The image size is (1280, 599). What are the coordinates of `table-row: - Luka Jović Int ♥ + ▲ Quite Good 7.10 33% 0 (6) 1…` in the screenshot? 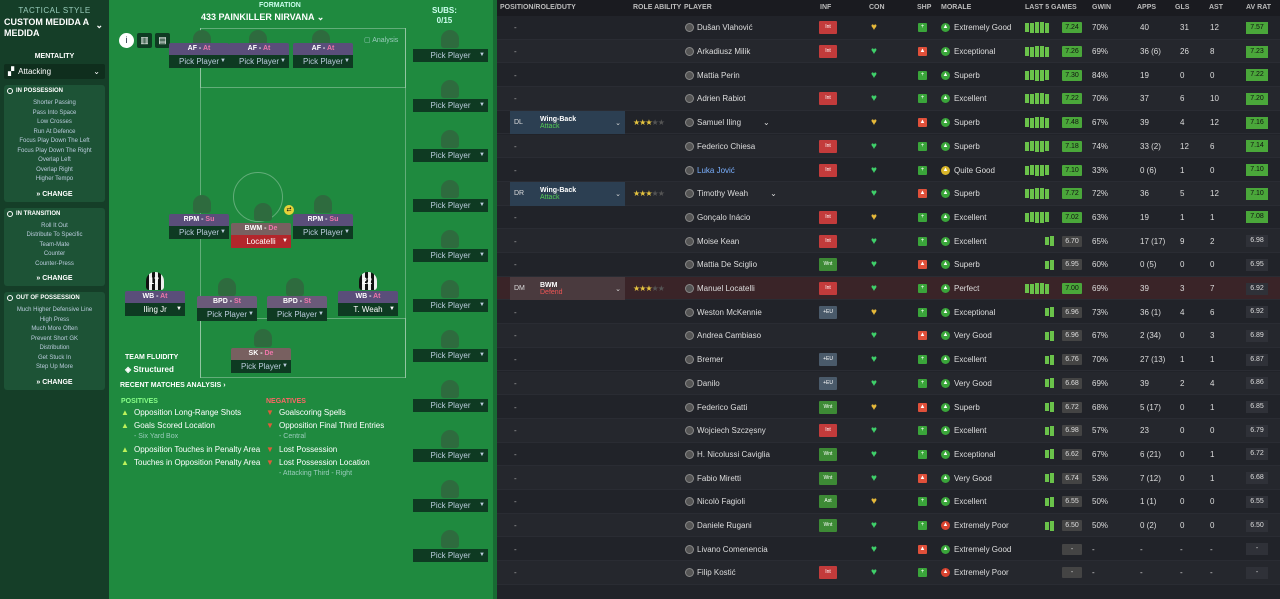 It's located at (888, 170).